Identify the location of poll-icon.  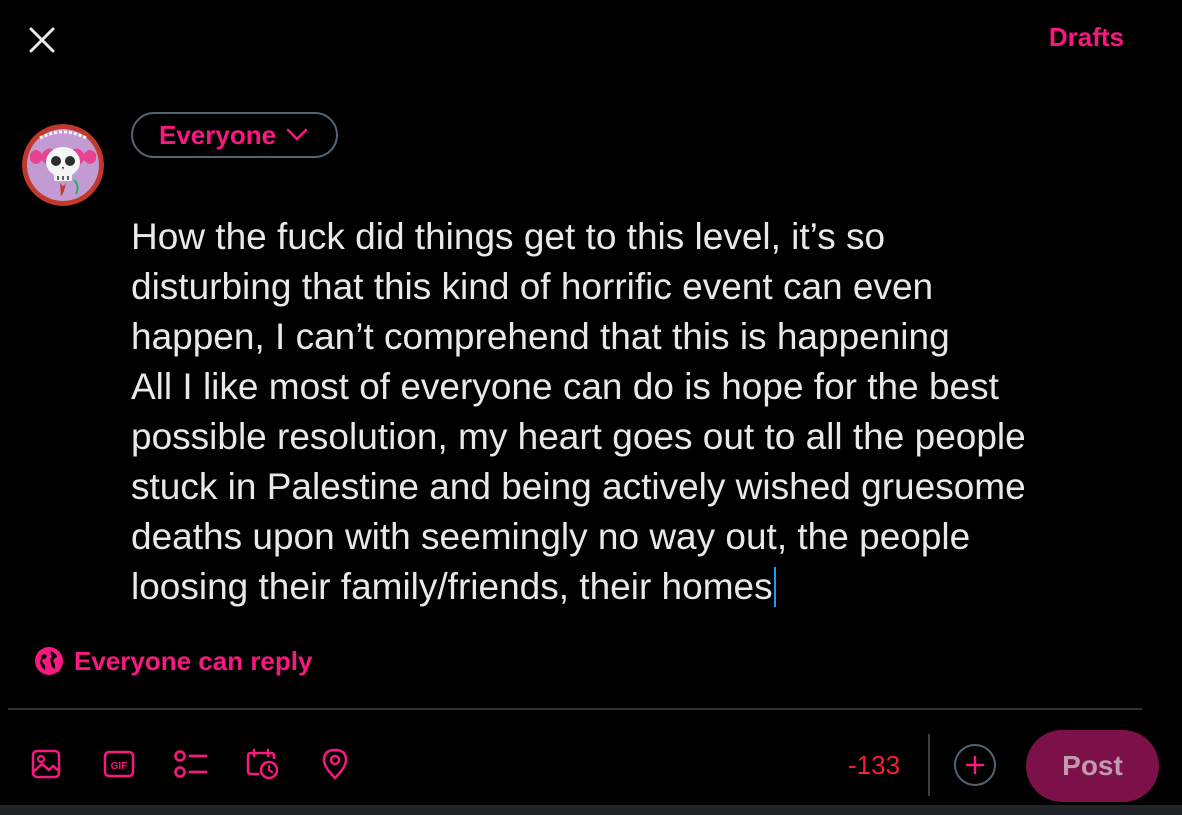
(191, 764).